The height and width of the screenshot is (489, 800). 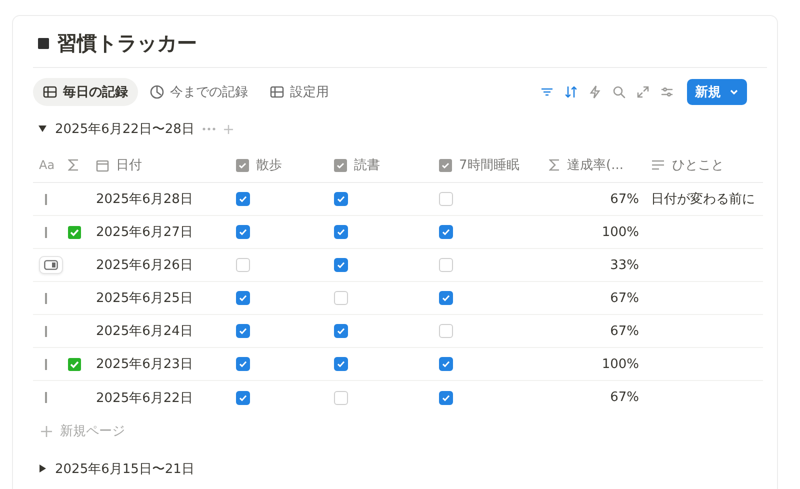 What do you see at coordinates (144, 298) in the screenshot?
I see `date-cell-text: 2025年6月25日` at bounding box center [144, 298].